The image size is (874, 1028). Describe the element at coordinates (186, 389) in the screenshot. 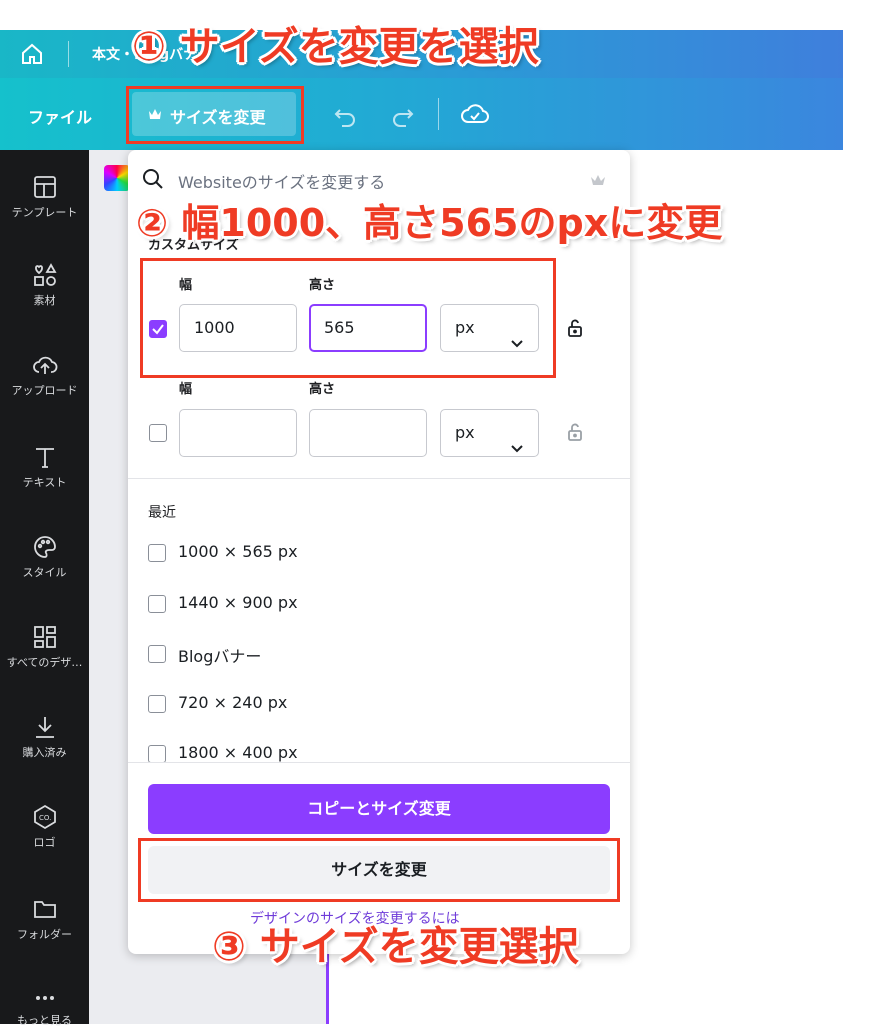

I see `width-label: 幅` at that location.